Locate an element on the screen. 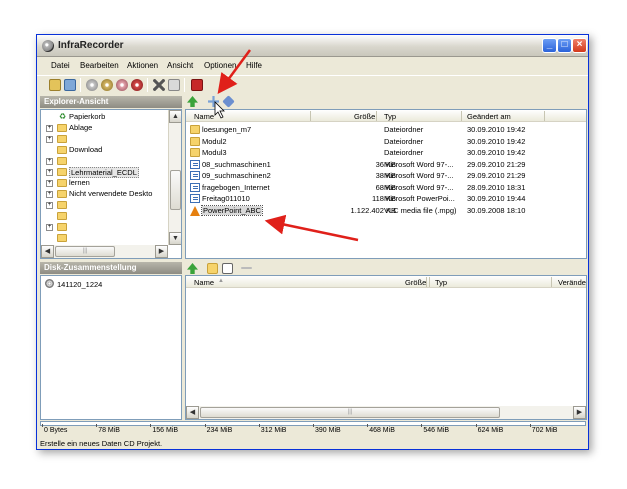 The width and height of the screenshot is (627, 489). disc-list-header: Name ▲ Größe Typ Verände is located at coordinates (386, 282).